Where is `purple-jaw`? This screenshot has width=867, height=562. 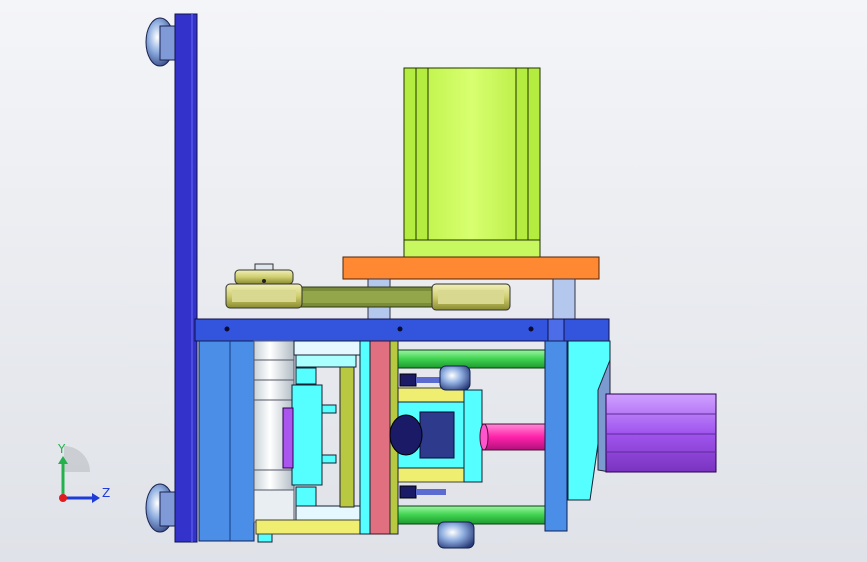 purple-jaw is located at coordinates (288, 438).